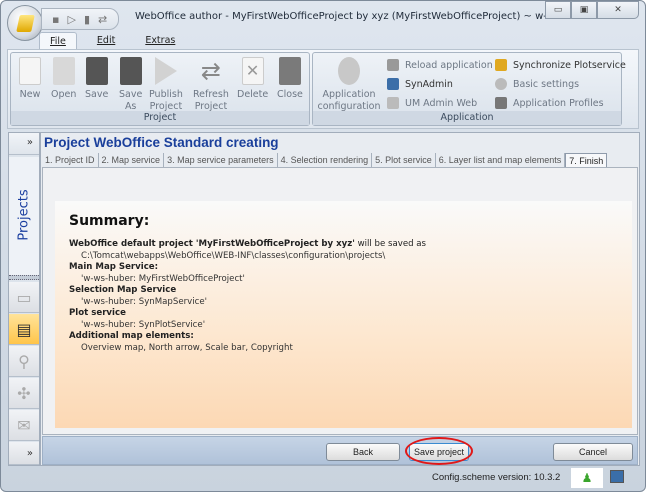 Image resolution: width=646 pixels, height=492 pixels. What do you see at coordinates (132, 160) in the screenshot?
I see `tab-map-service: 2. Map service` at bounding box center [132, 160].